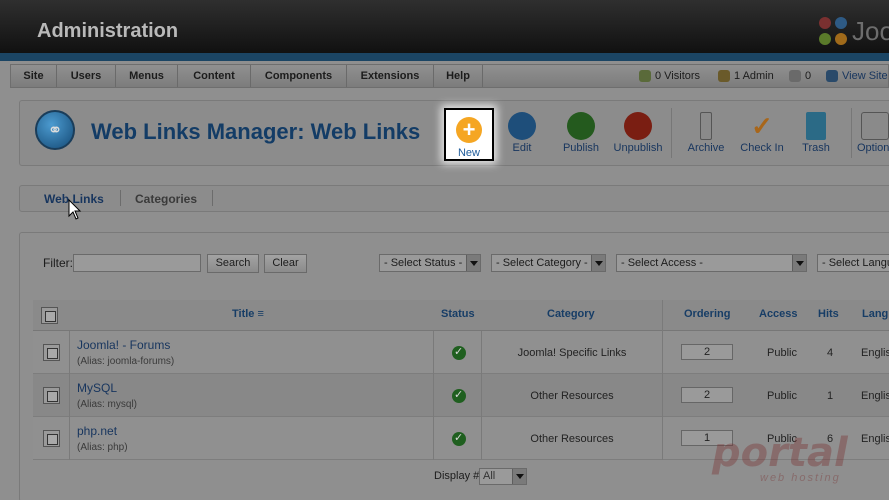  Describe the element at coordinates (800, 478) in the screenshot. I see `watermark-subtitle: web hosting` at that location.